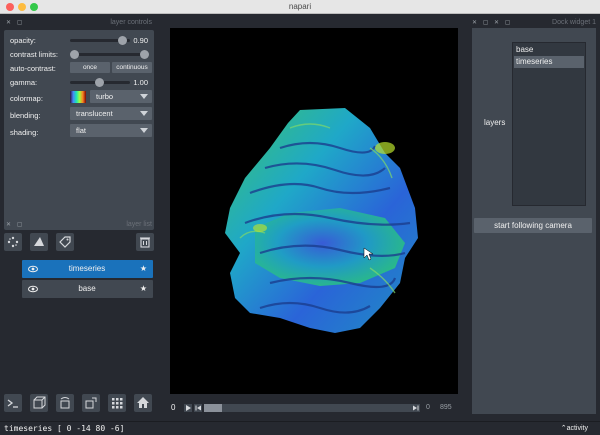 Image resolution: width=600 pixels, height=435 pixels. I want to click on tag-icon, so click(65, 242).